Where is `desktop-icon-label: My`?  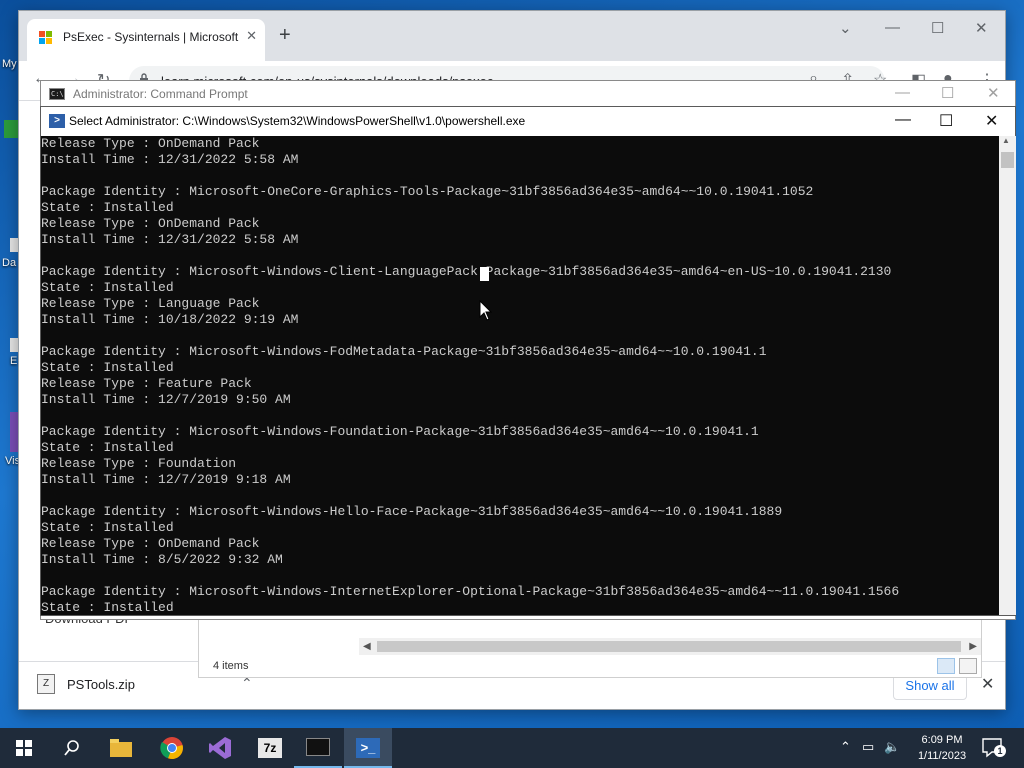 desktop-icon-label: My is located at coordinates (9, 64).